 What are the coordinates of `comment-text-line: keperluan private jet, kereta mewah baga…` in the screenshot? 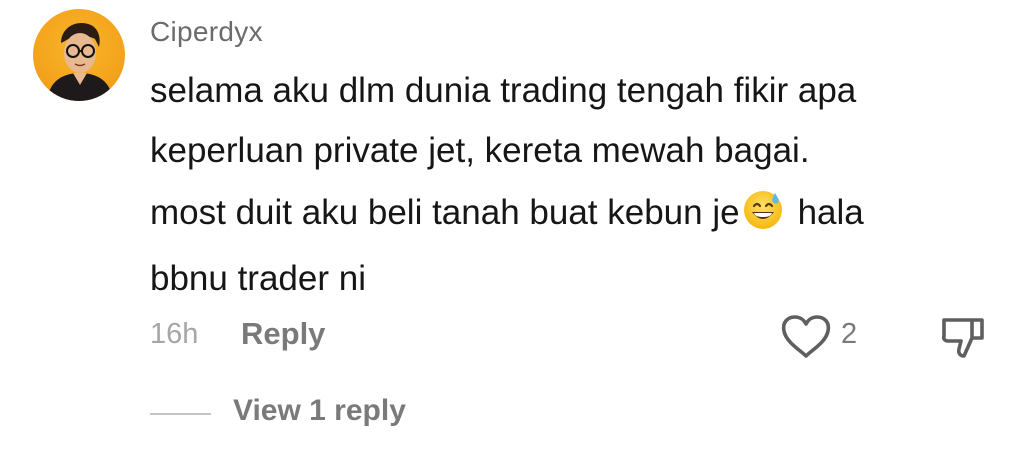 It's located at (480, 150).